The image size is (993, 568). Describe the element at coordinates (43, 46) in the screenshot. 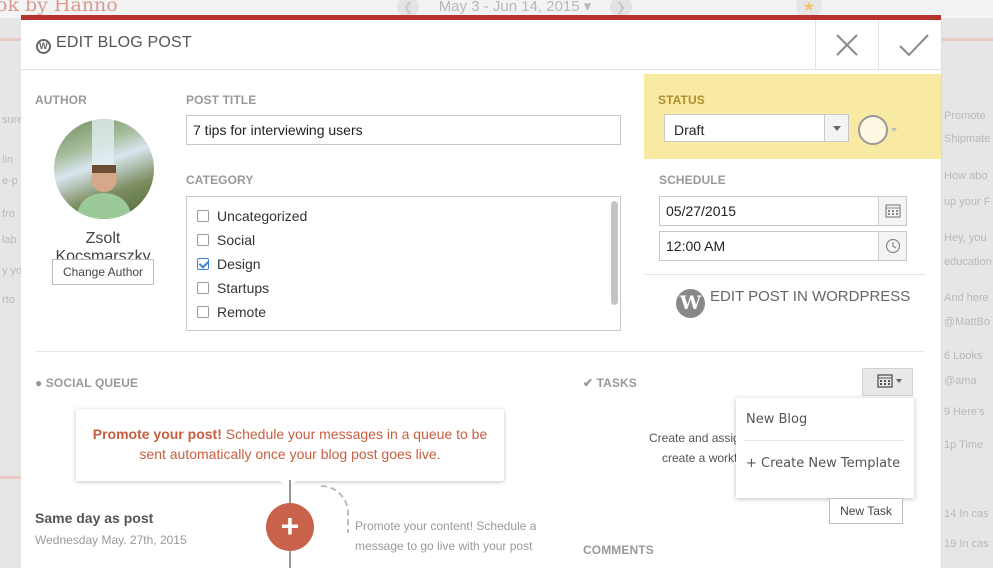

I see `wordpress-icon: W` at that location.